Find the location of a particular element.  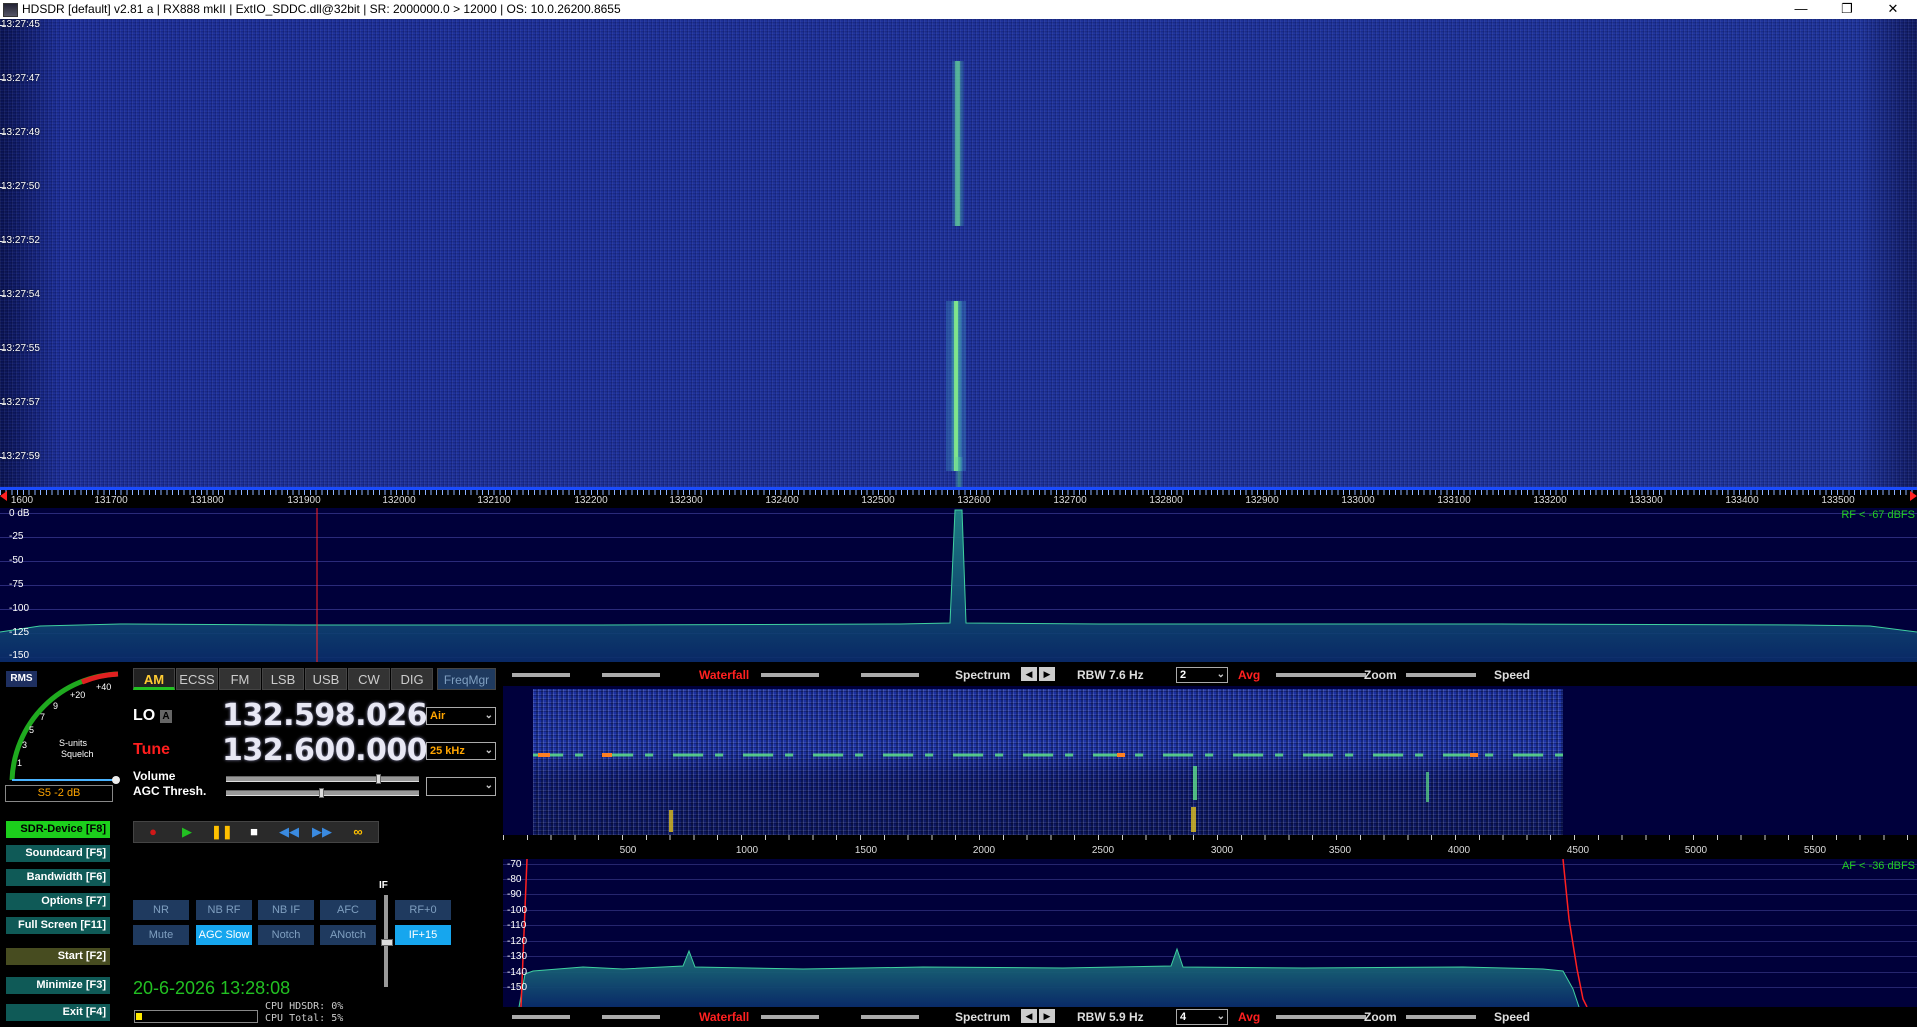

record-icon: ● is located at coordinates (153, 832).